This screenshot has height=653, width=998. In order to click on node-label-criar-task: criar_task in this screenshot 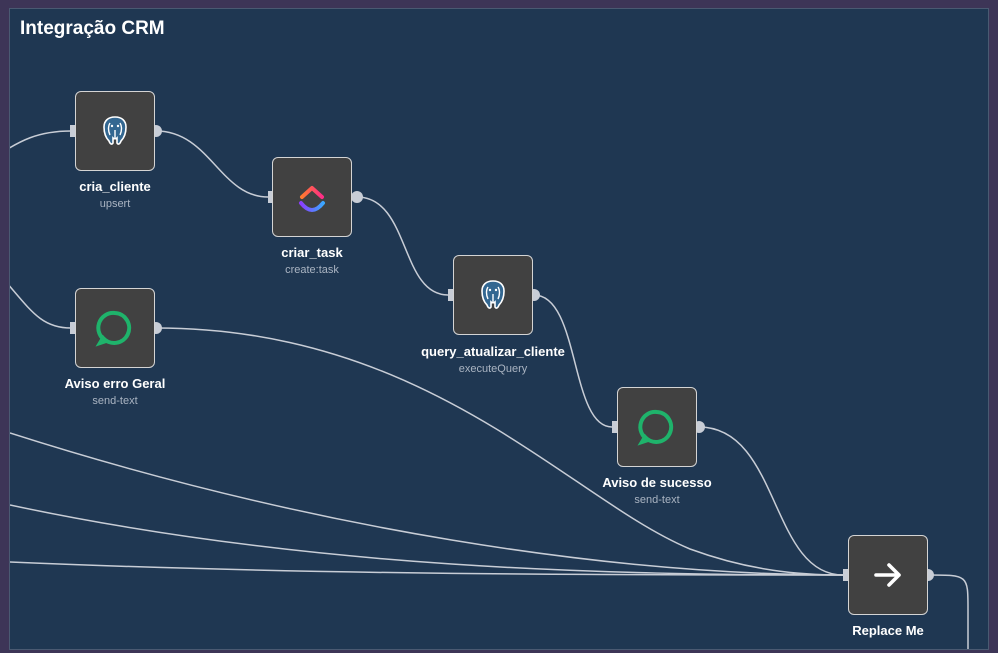, I will do `click(312, 252)`.